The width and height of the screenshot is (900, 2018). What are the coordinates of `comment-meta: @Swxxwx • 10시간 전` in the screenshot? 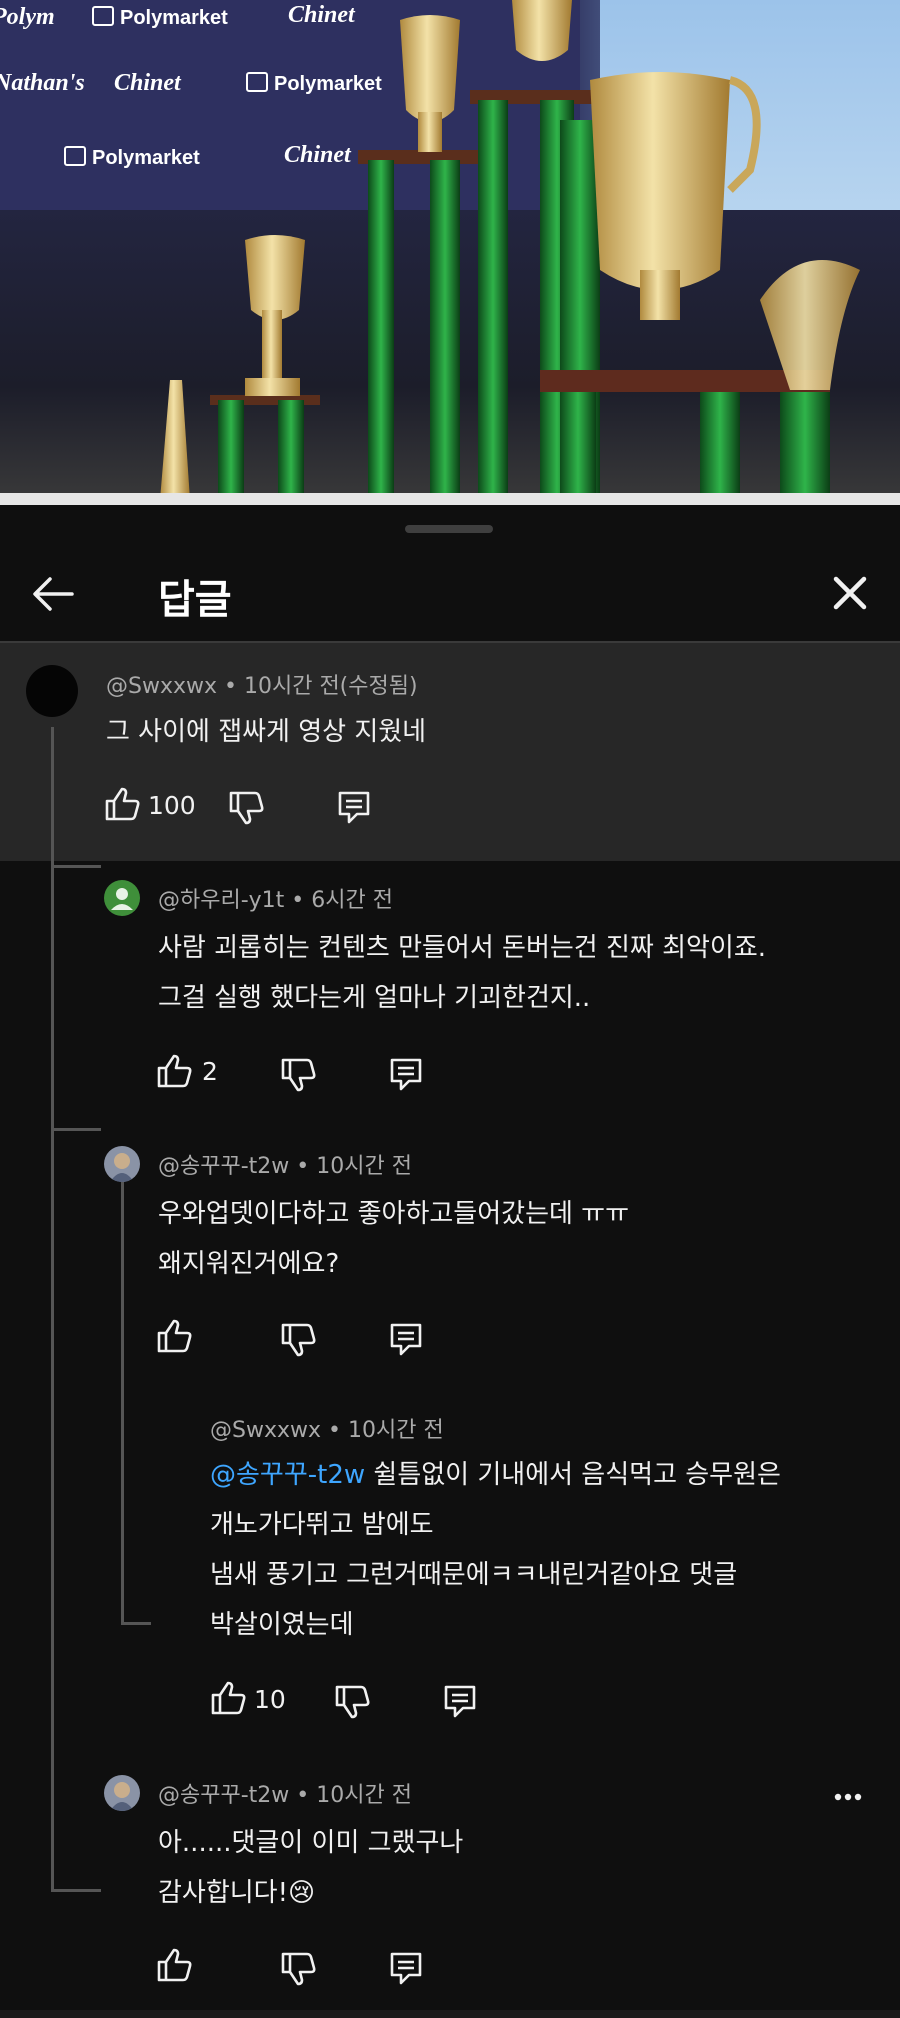 It's located at (327, 1428).